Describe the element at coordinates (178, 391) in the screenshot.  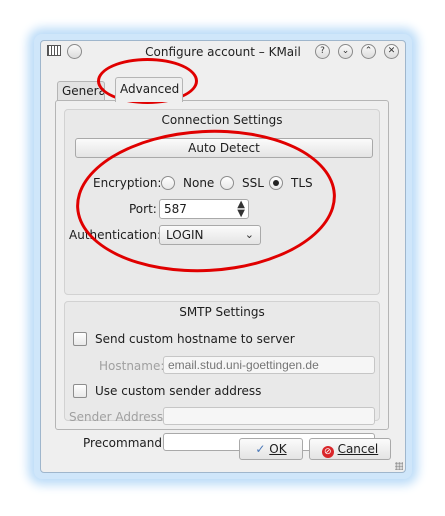
I see `custom-sender-label: Use custom sender address` at that location.